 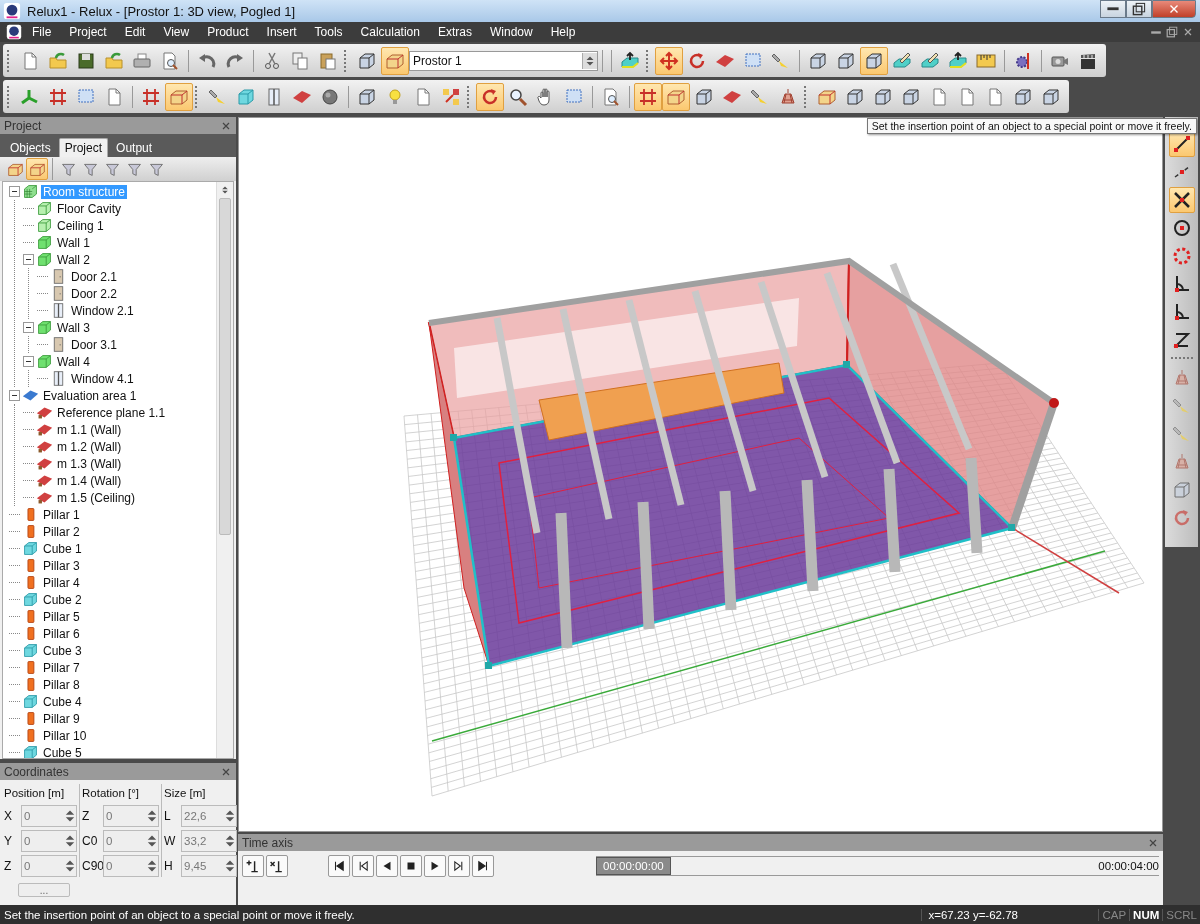 What do you see at coordinates (62, 548) in the screenshot?
I see `tree-item: Cube 1` at bounding box center [62, 548].